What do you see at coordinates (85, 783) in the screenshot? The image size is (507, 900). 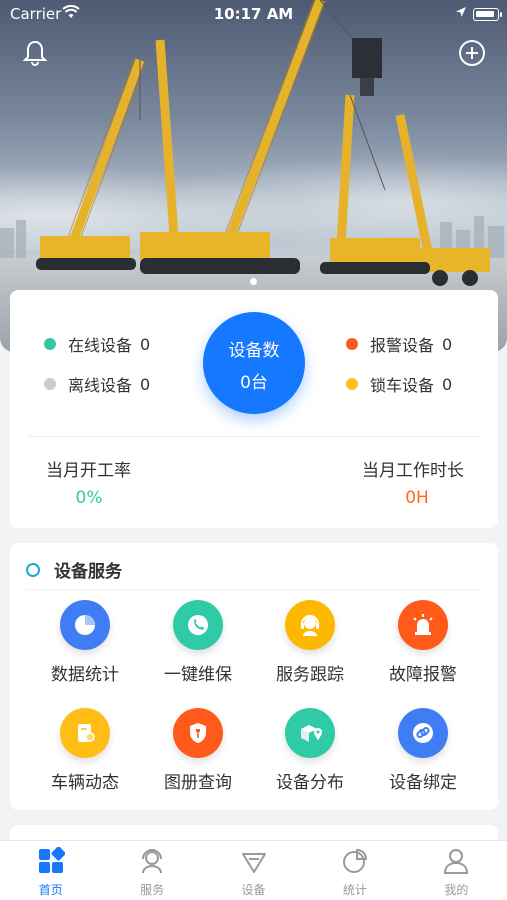 I see `service-label: 车辆动态` at bounding box center [85, 783].